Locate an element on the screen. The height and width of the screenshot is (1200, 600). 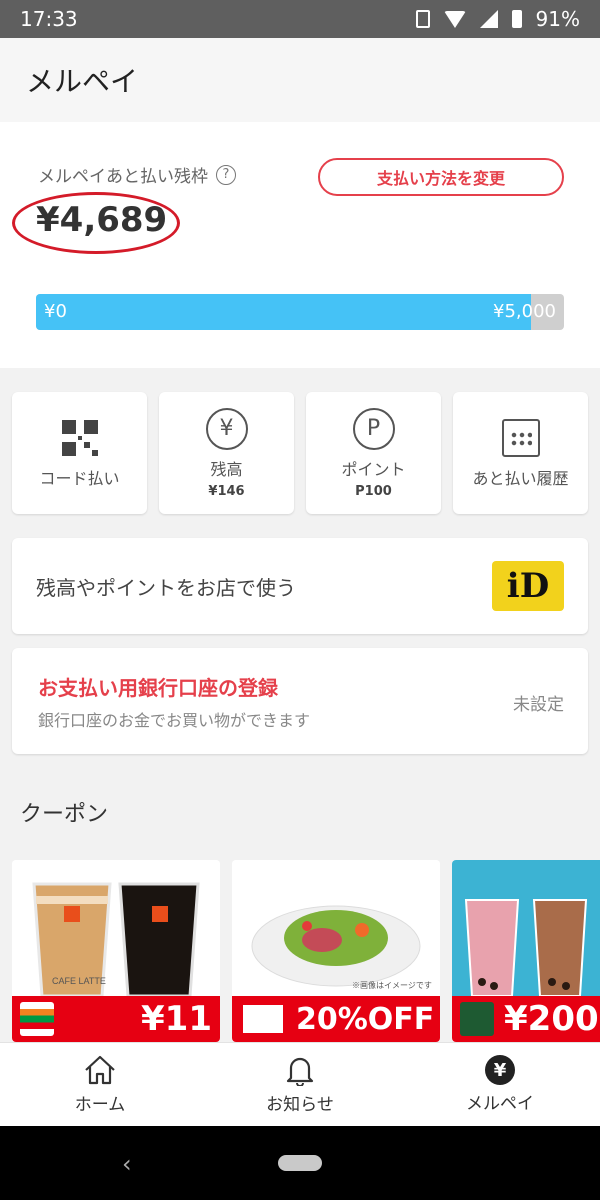
status-time: 17:33 is located at coordinates (49, 19).